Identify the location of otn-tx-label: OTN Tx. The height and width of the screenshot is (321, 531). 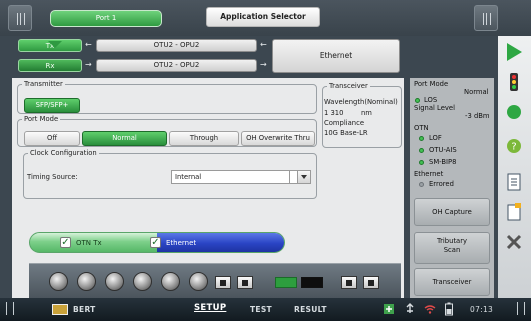
(89, 243).